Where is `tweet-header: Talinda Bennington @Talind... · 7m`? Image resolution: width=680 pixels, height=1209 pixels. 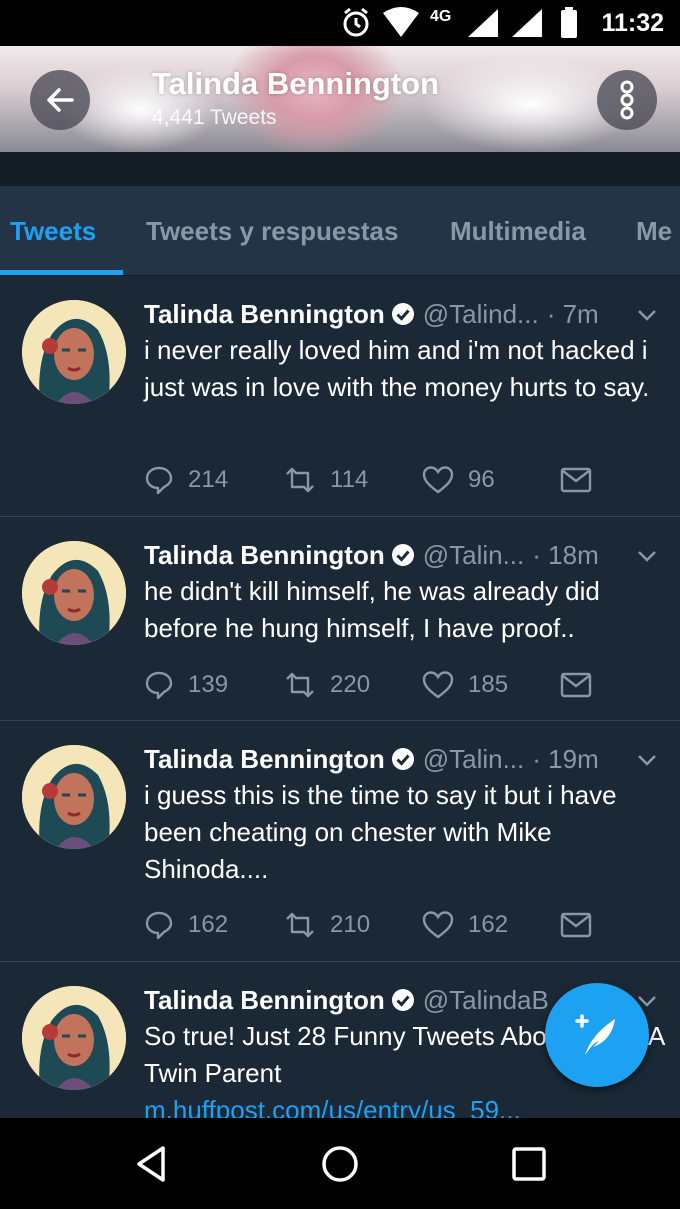 tweet-header: Talinda Bennington @Talind... · 7m is located at coordinates (371, 314).